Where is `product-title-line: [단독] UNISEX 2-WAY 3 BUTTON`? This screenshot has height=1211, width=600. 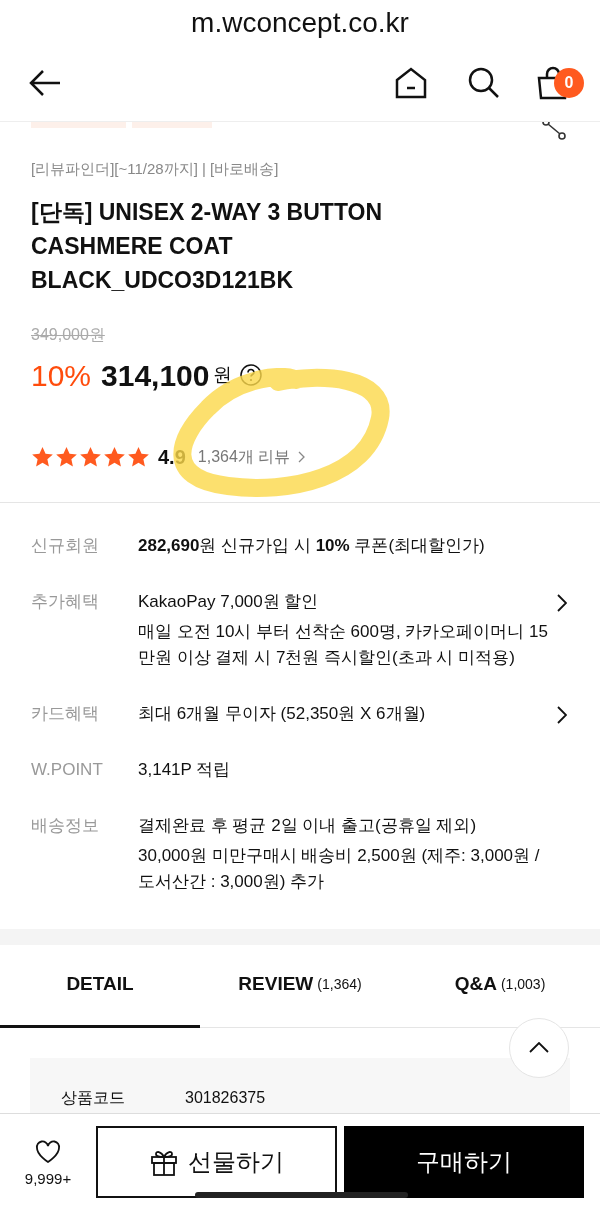 product-title-line: [단독] UNISEX 2-WAY 3 BUTTON is located at coordinates (207, 212).